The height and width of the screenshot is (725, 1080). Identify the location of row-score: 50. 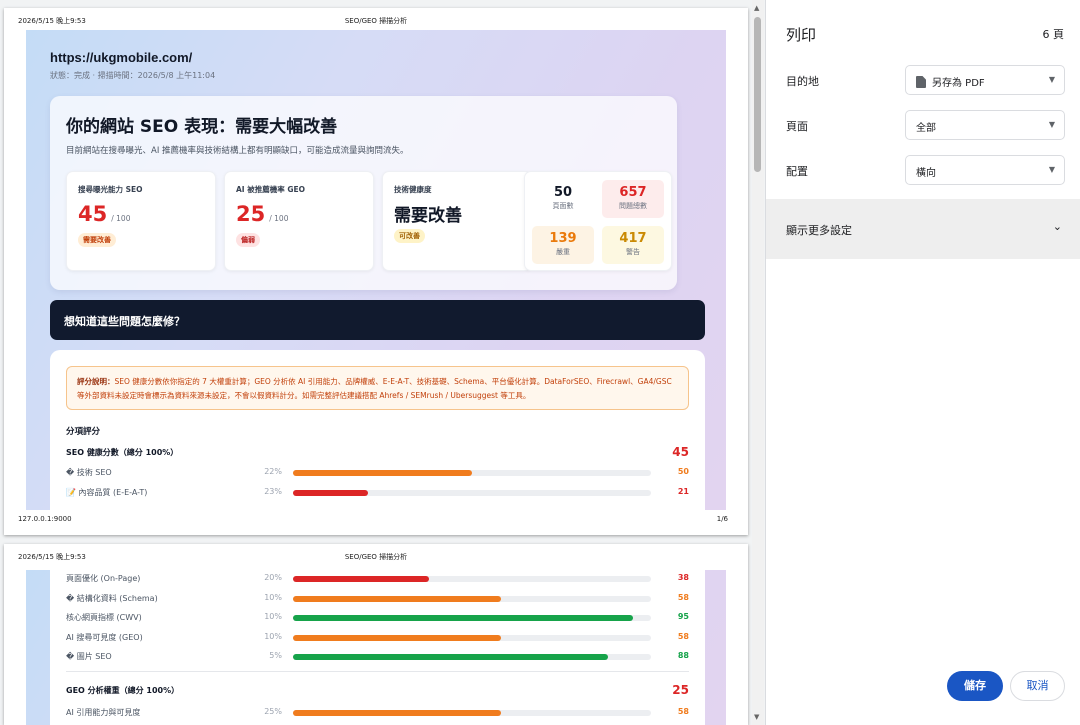
(683, 471).